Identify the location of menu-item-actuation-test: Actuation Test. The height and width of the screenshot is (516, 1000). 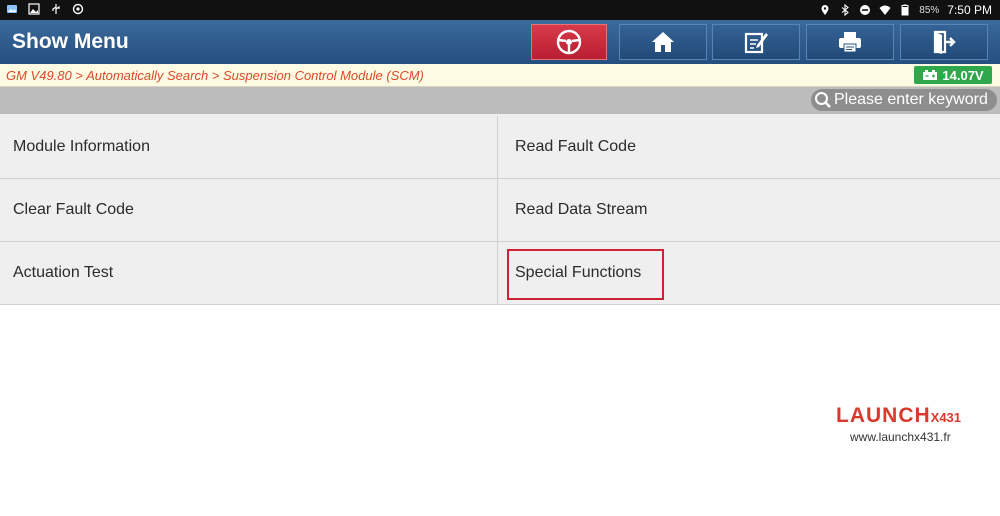
(249, 273).